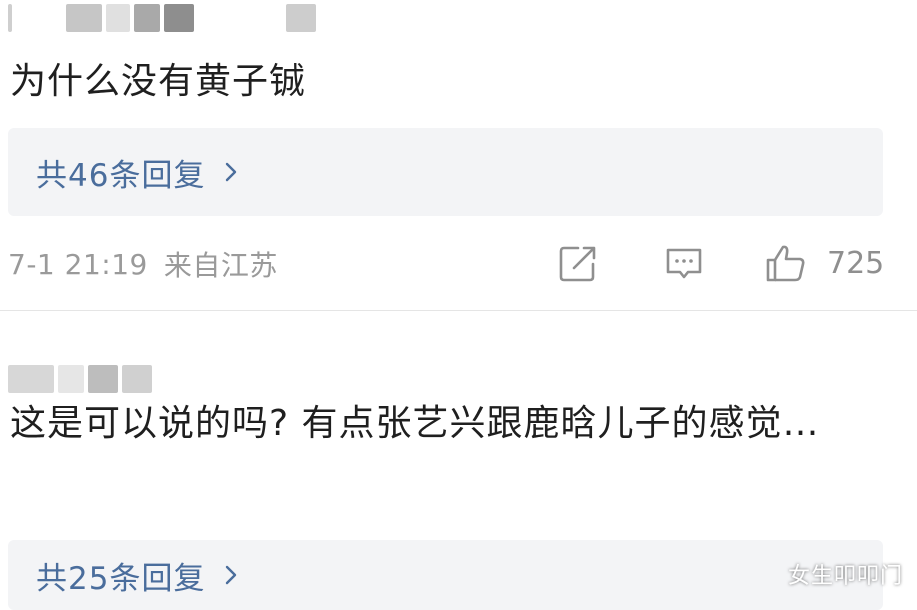 Image resolution: width=917 pixels, height=610 pixels. What do you see at coordinates (786, 264) in the screenshot?
I see `thumbs-up-icon` at bounding box center [786, 264].